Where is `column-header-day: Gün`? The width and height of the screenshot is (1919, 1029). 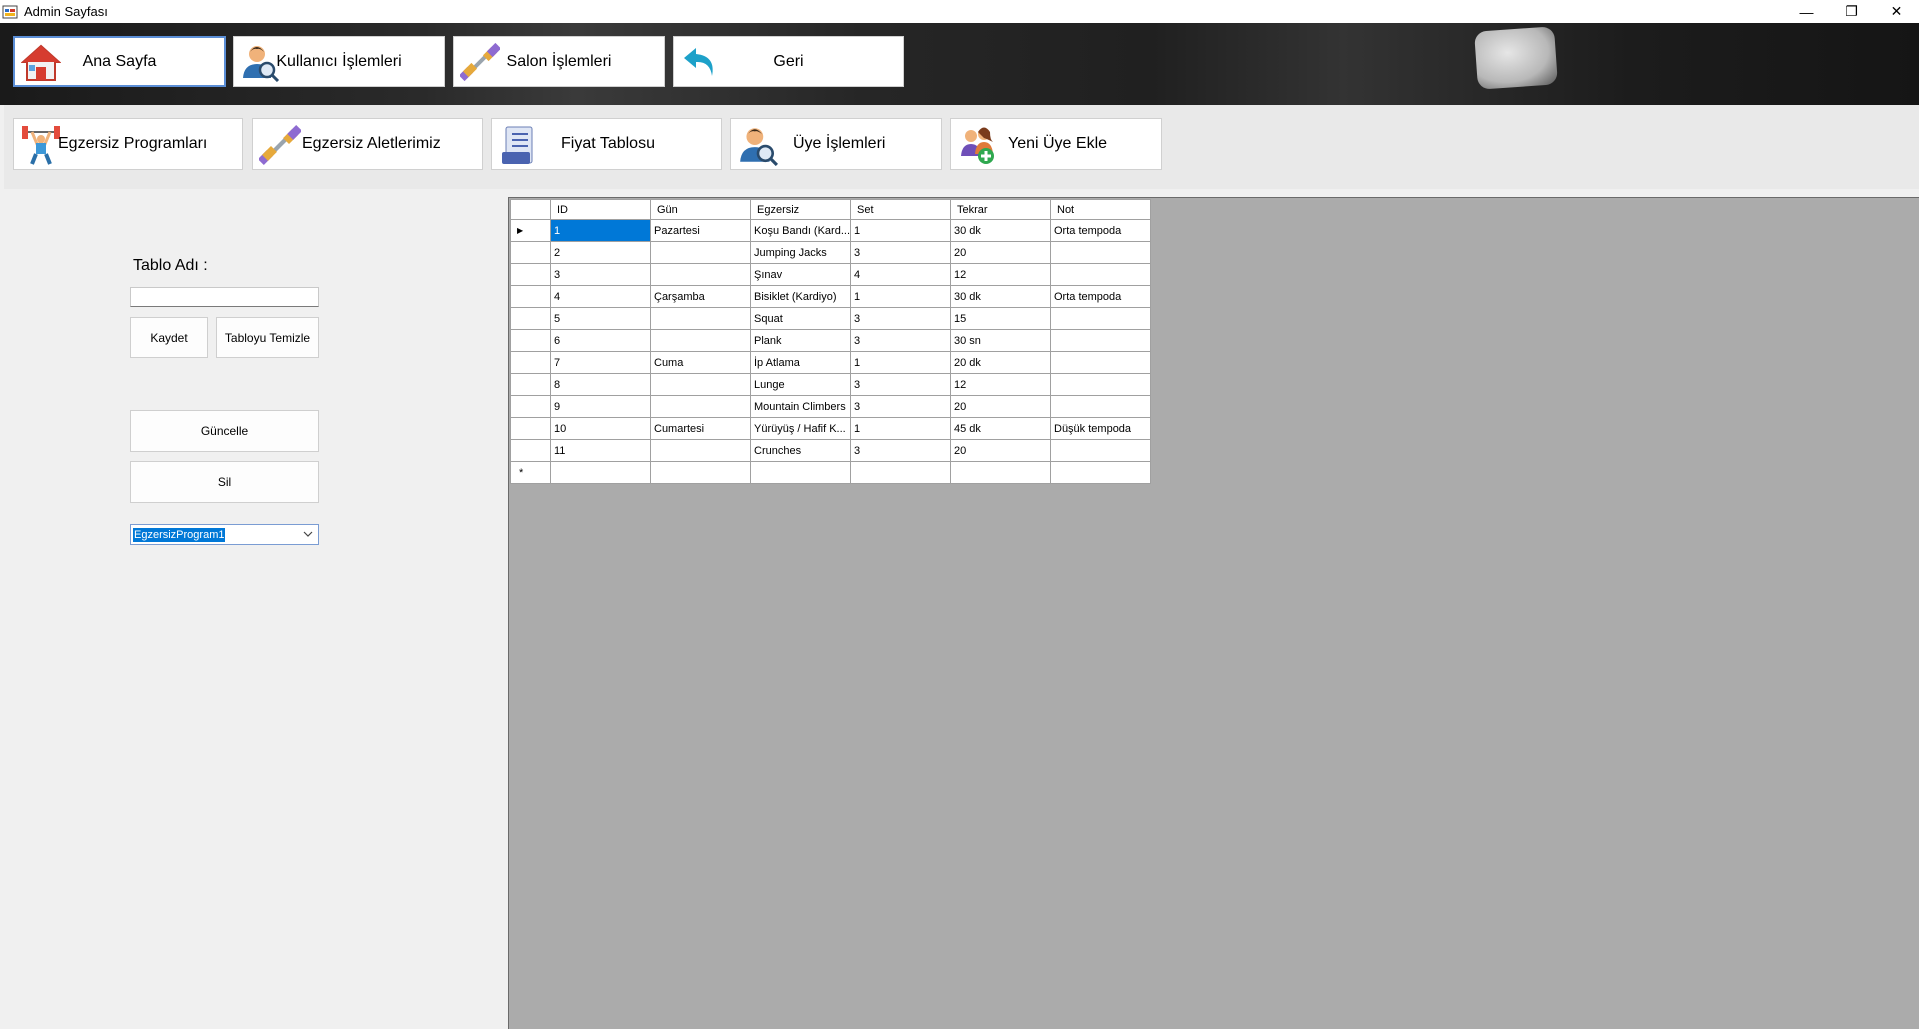
column-header-day: Gün is located at coordinates (700, 209).